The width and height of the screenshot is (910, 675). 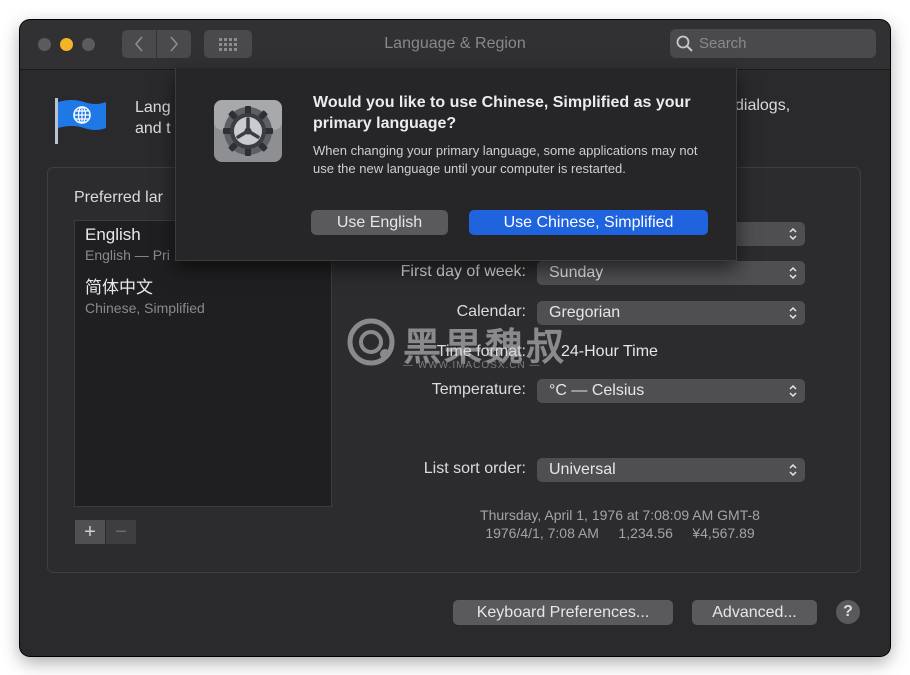 What do you see at coordinates (475, 344) in the screenshot?
I see `watermark: 黑果魏叔 — WWW.IMACOSX.CN —` at bounding box center [475, 344].